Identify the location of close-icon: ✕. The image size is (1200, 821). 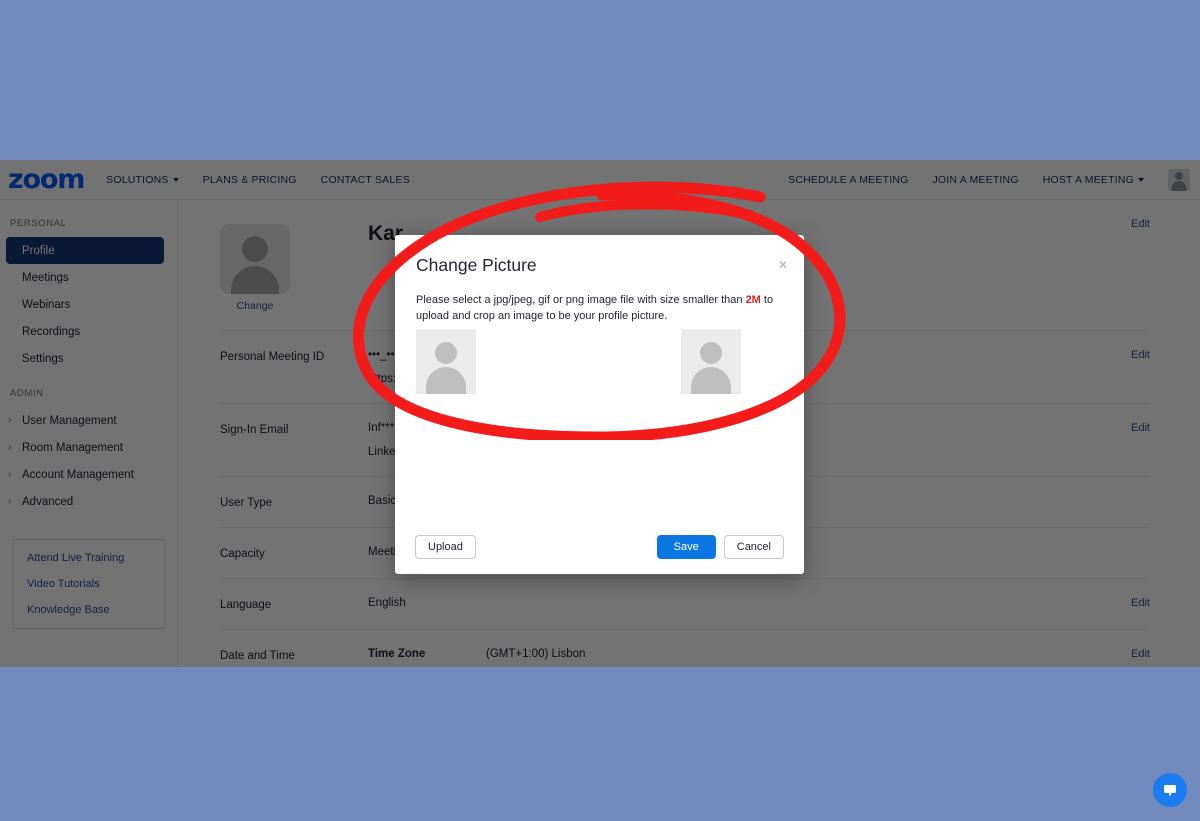
(783, 265).